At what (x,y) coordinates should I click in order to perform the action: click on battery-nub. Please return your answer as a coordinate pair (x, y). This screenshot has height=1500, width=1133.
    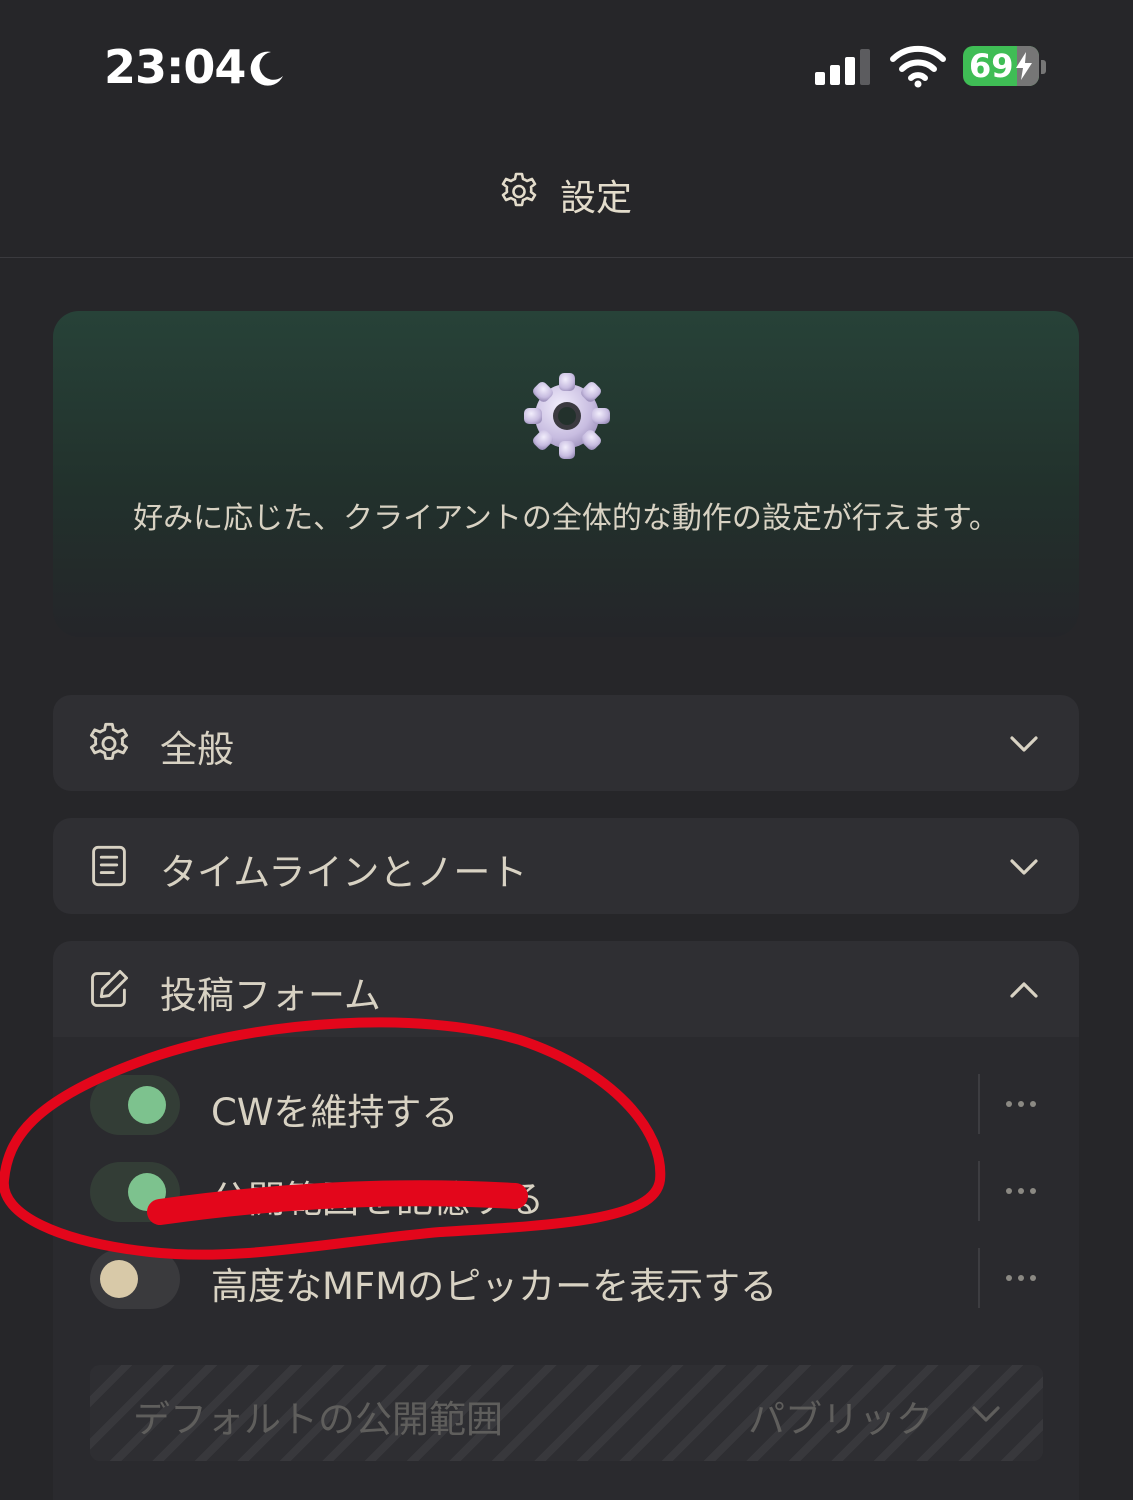
    Looking at the image, I should click on (1043, 67).